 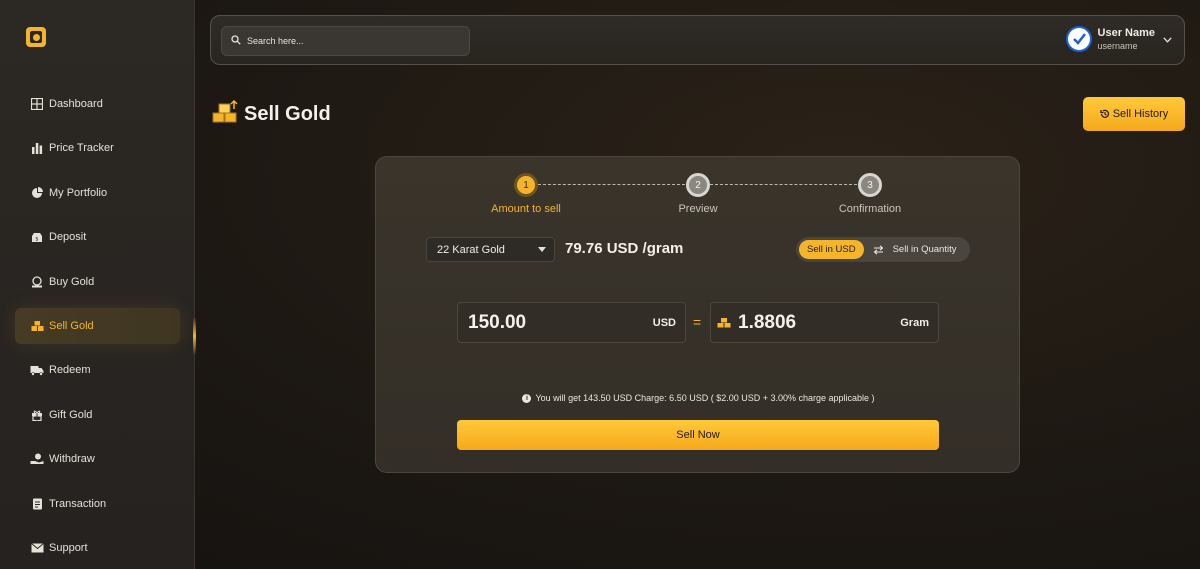 I want to click on amount-usd-unit: USD, so click(x=664, y=322).